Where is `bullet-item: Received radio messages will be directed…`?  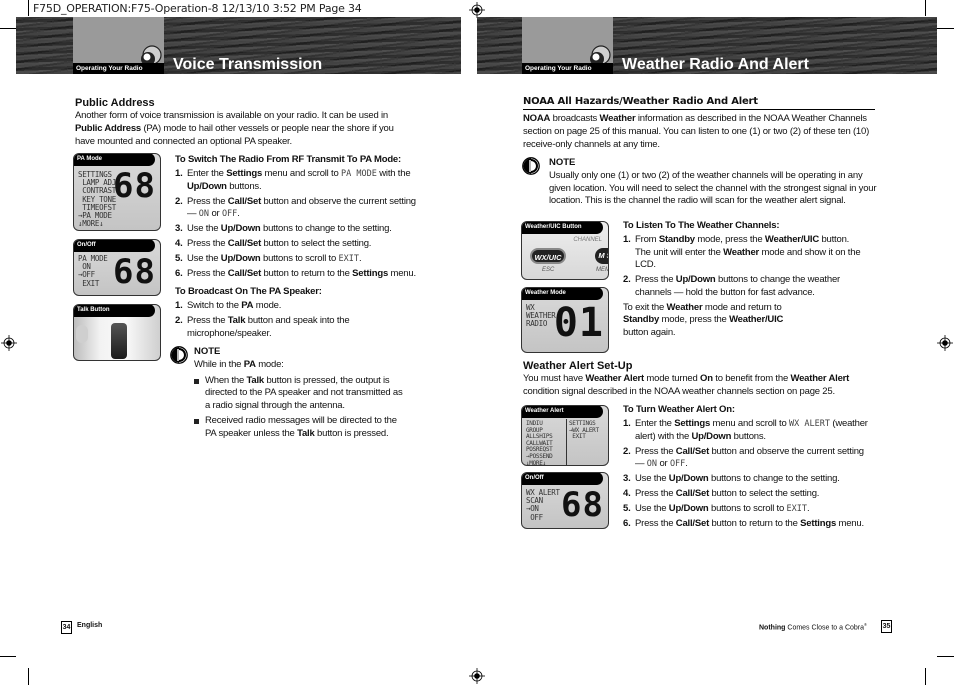
bullet-item: Received radio messages will be directed… is located at coordinates (299, 427).